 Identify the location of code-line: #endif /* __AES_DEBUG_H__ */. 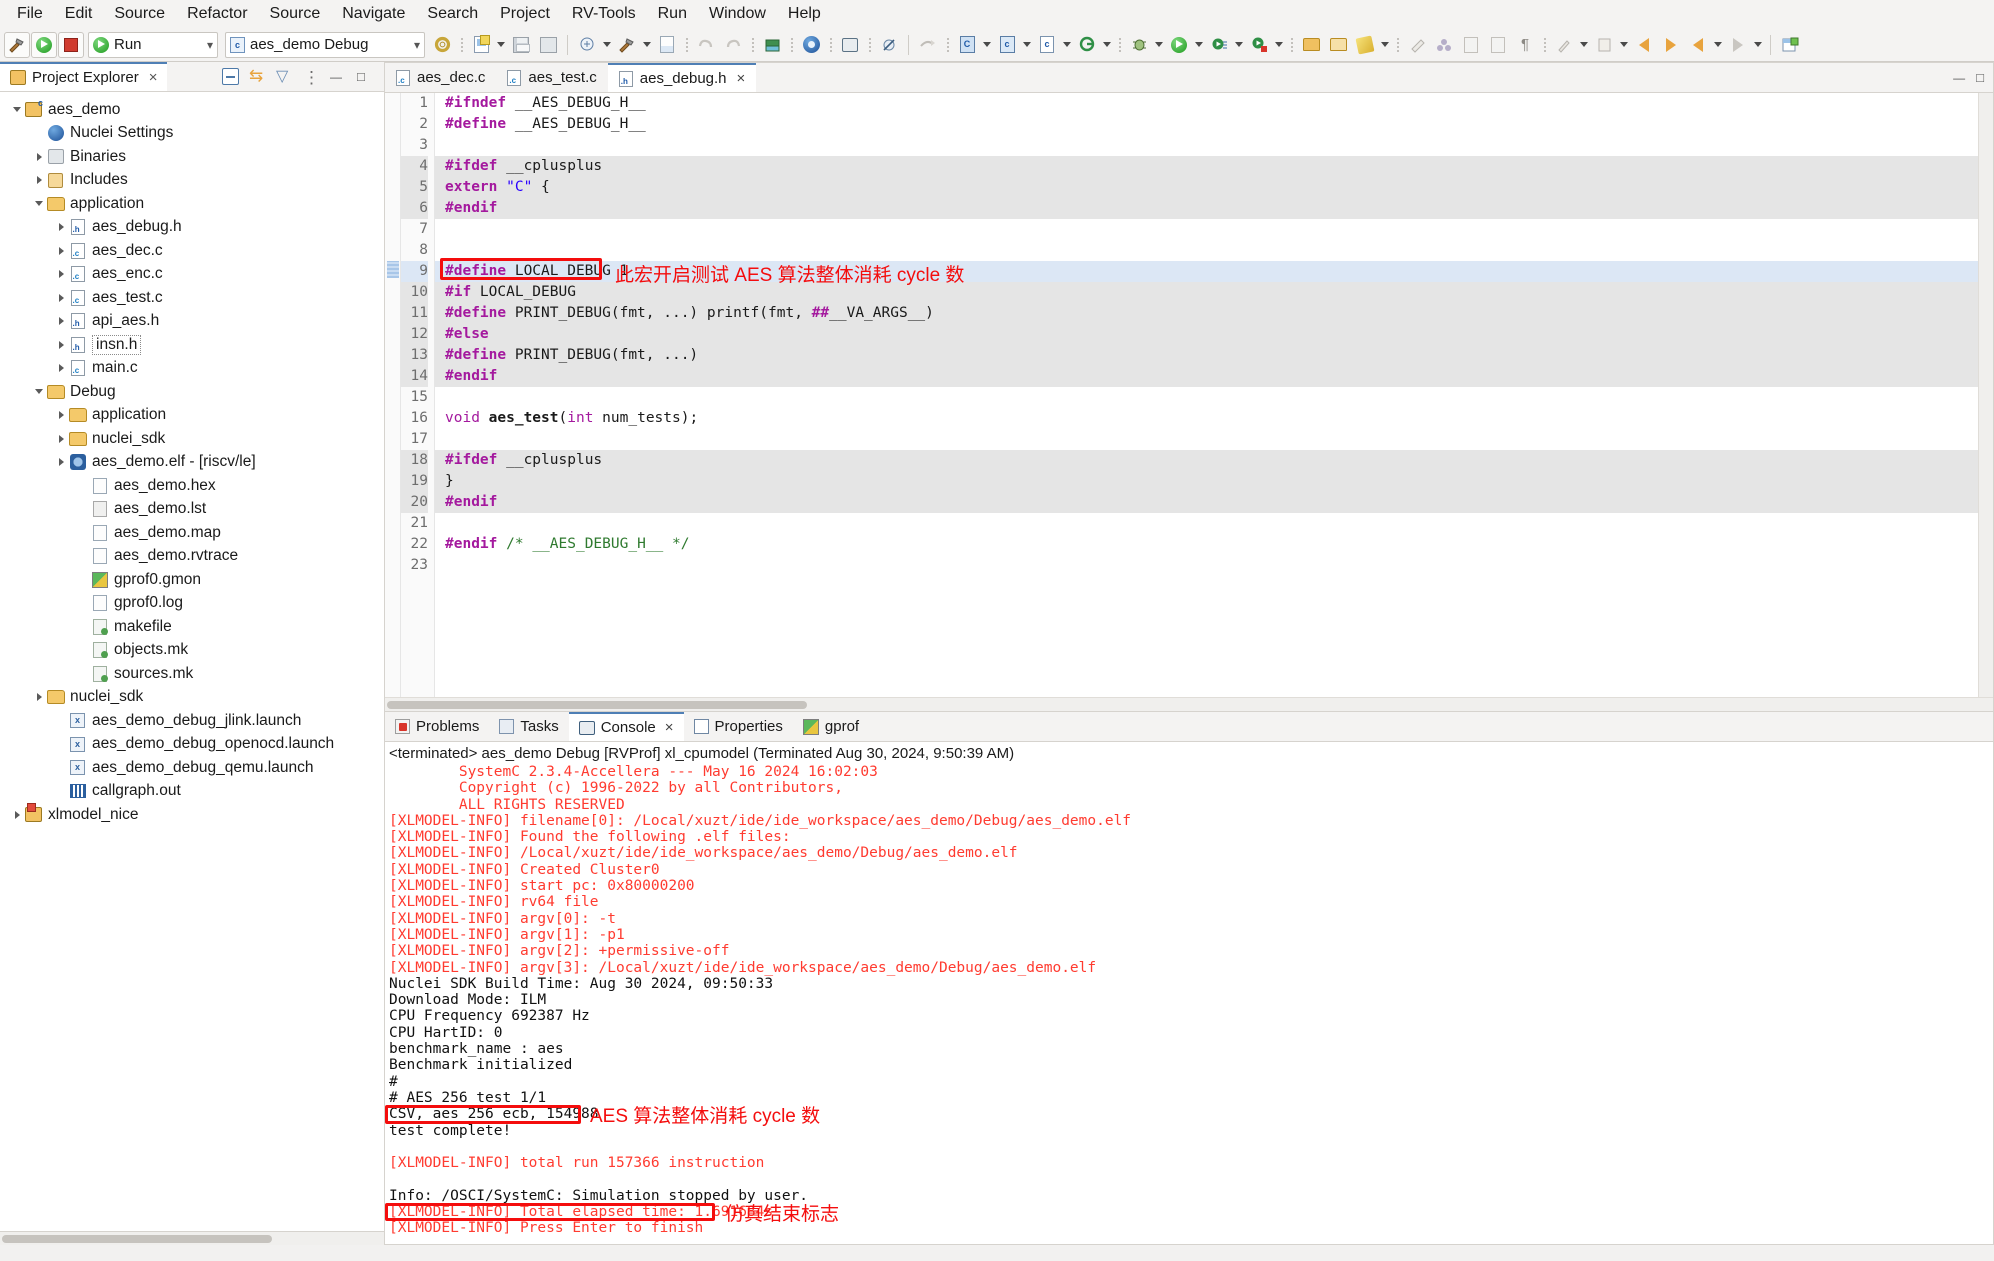
(1206, 544).